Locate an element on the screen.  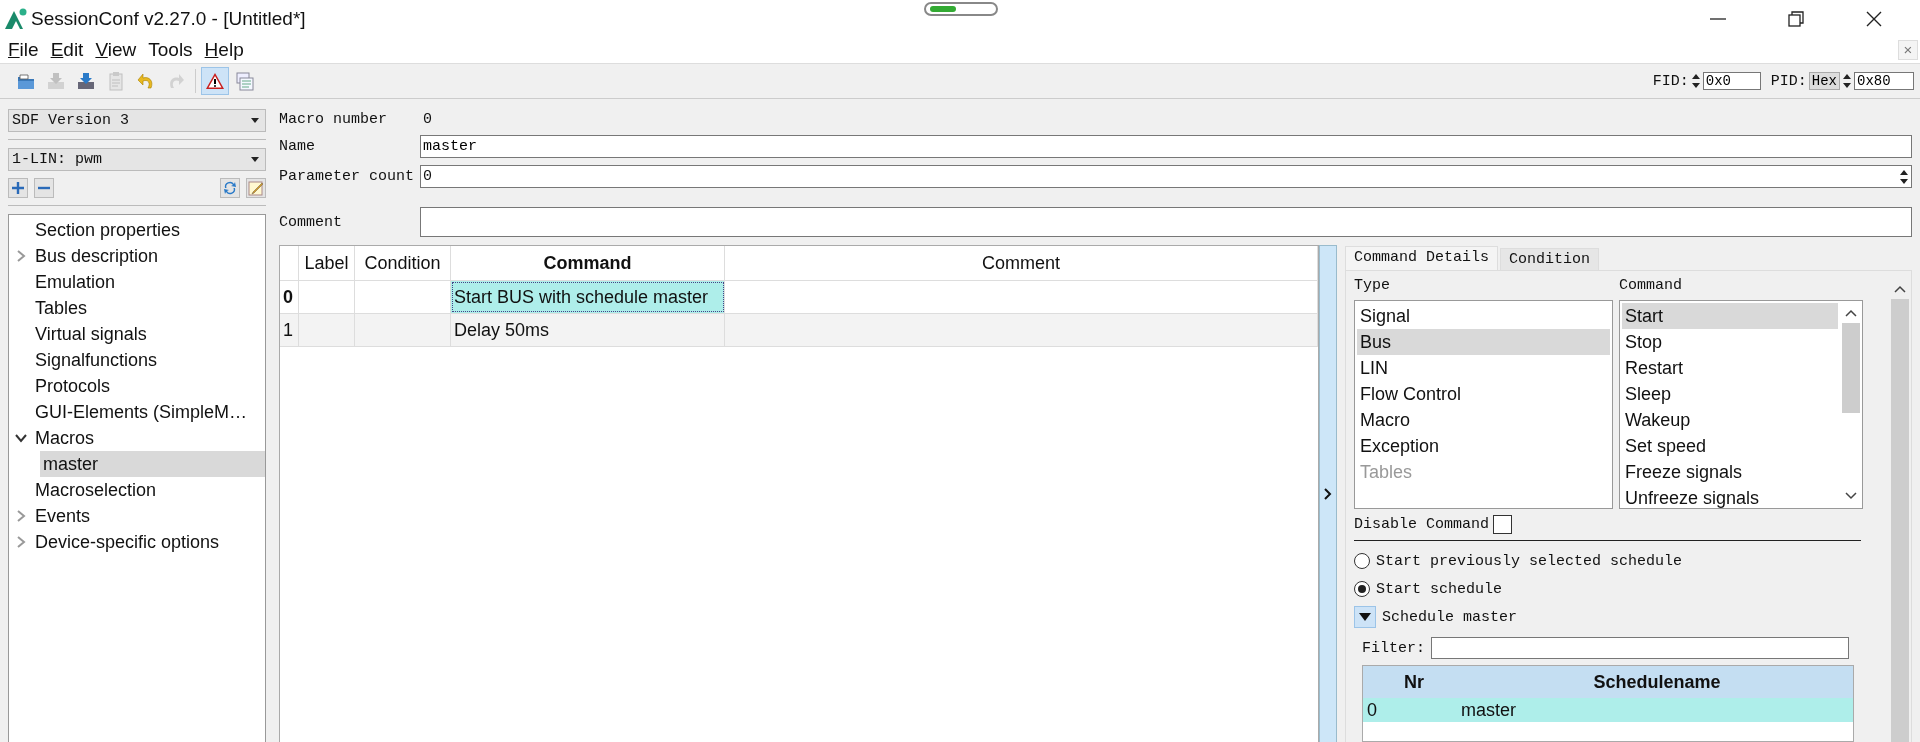
plus-icon is located at coordinates (18, 188).